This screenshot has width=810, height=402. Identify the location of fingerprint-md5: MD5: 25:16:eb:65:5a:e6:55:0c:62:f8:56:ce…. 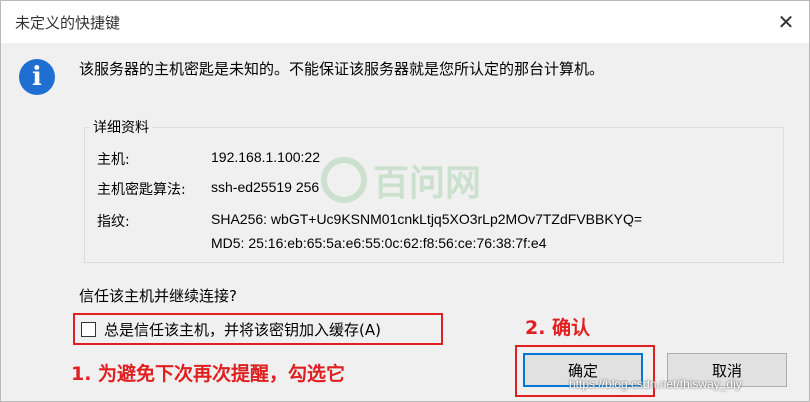
(379, 243).